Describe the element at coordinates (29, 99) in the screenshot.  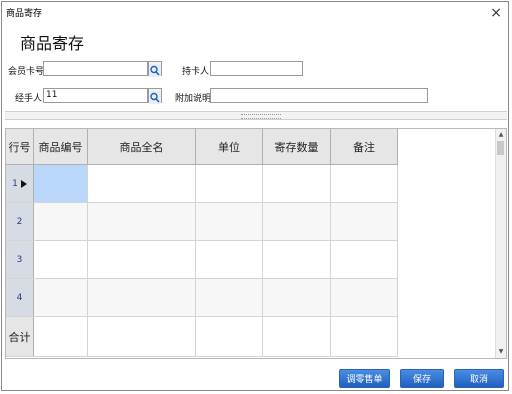
I see `handler-label: 经手人` at that location.